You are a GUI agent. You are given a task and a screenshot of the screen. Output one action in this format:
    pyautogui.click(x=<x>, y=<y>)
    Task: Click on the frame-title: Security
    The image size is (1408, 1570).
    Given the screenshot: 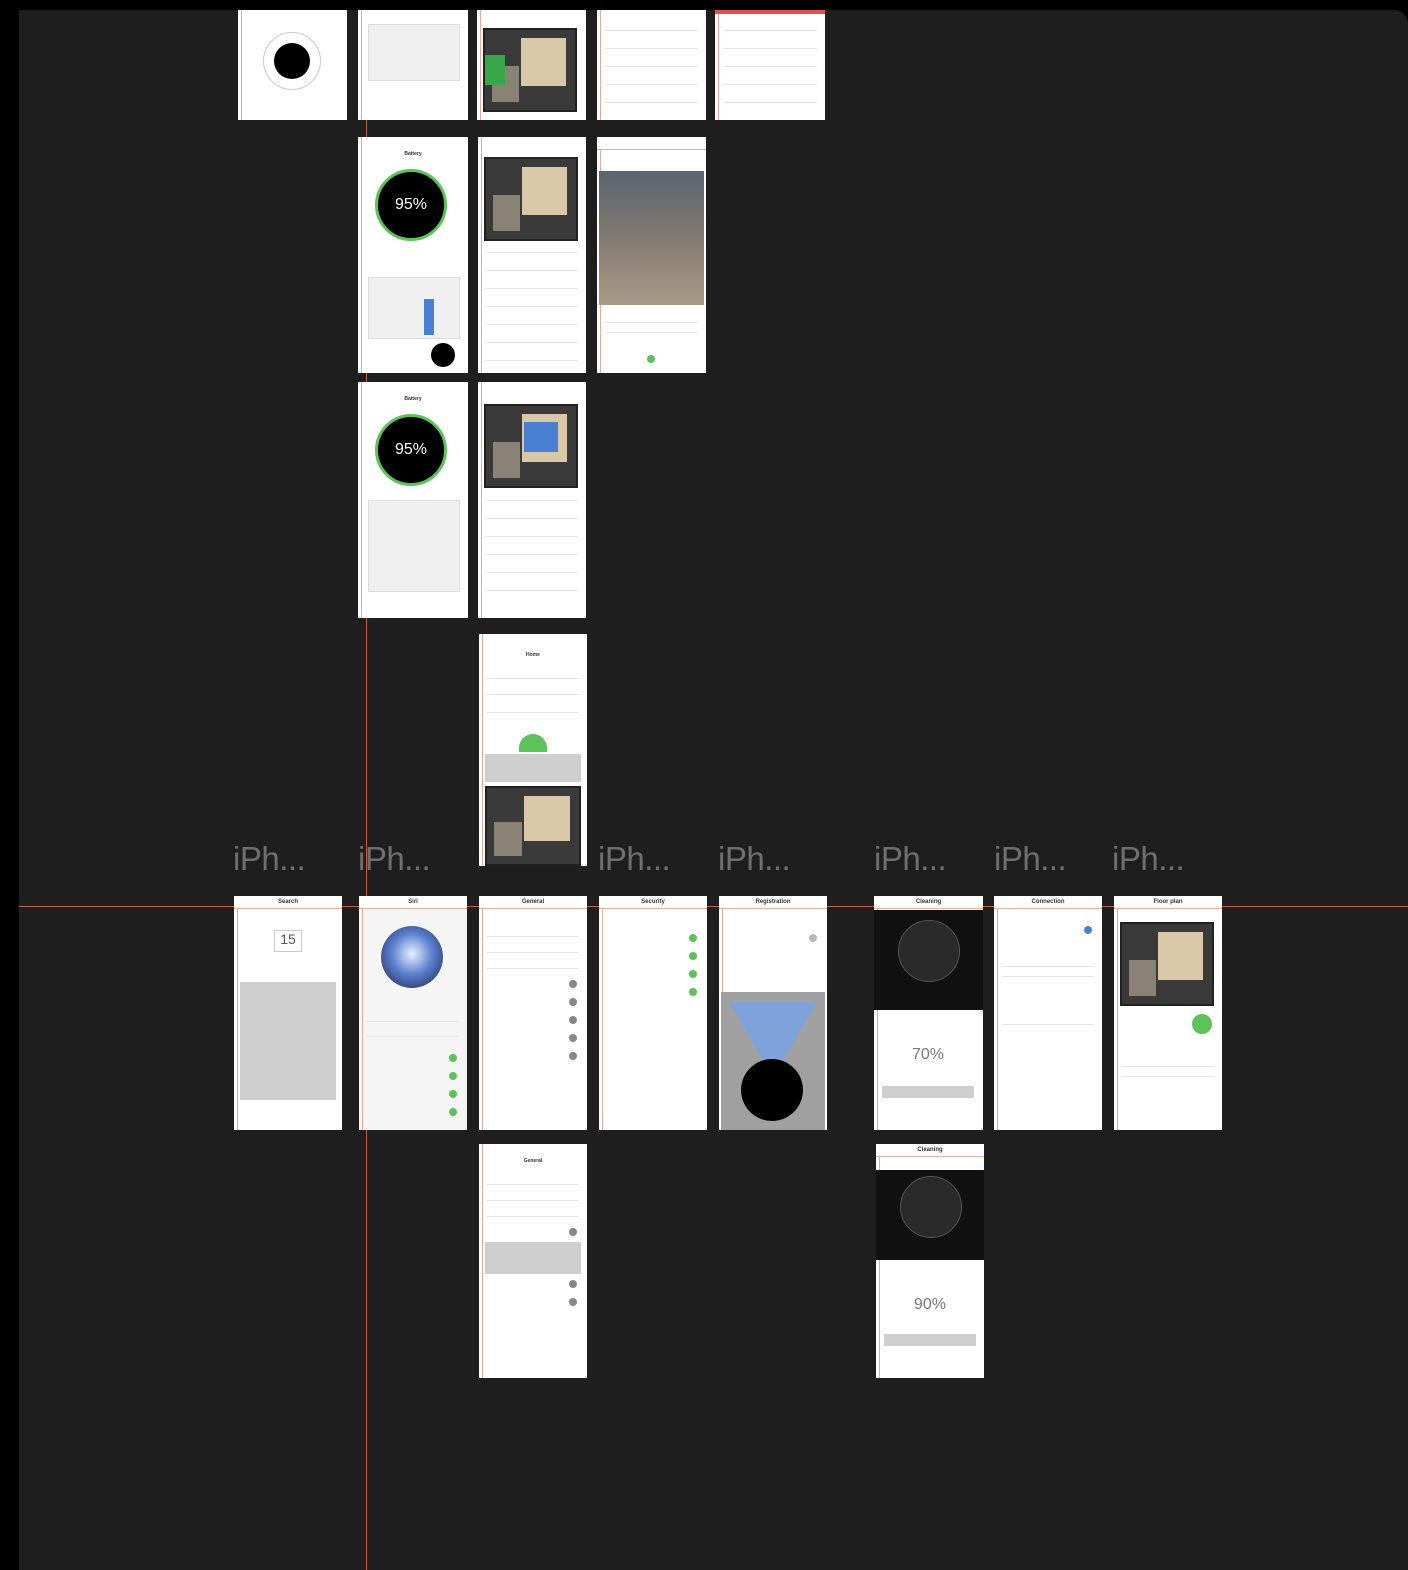 What is the action you would take?
    pyautogui.click(x=653, y=902)
    